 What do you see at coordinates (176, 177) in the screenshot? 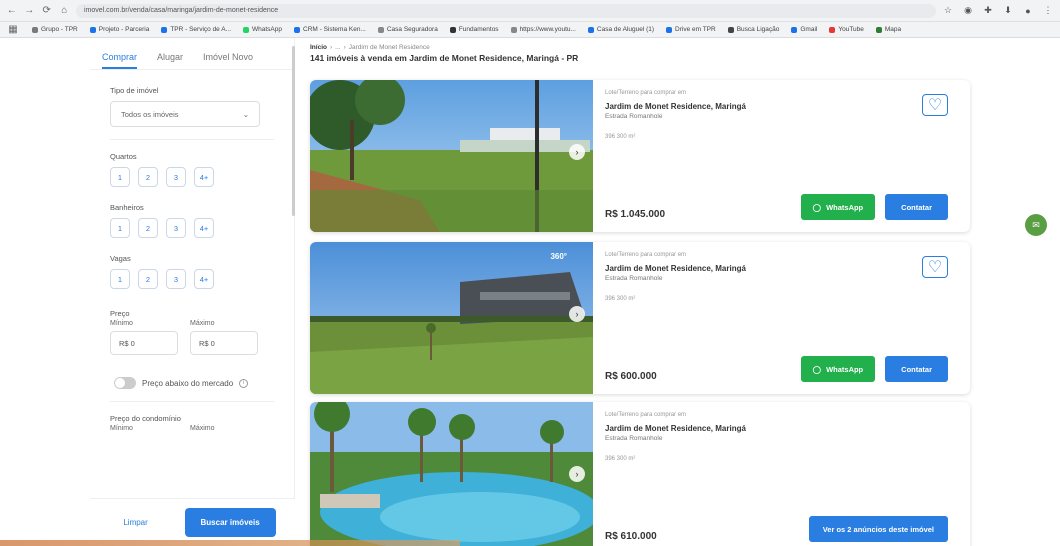
I see `rooms-chip: 3` at bounding box center [176, 177].